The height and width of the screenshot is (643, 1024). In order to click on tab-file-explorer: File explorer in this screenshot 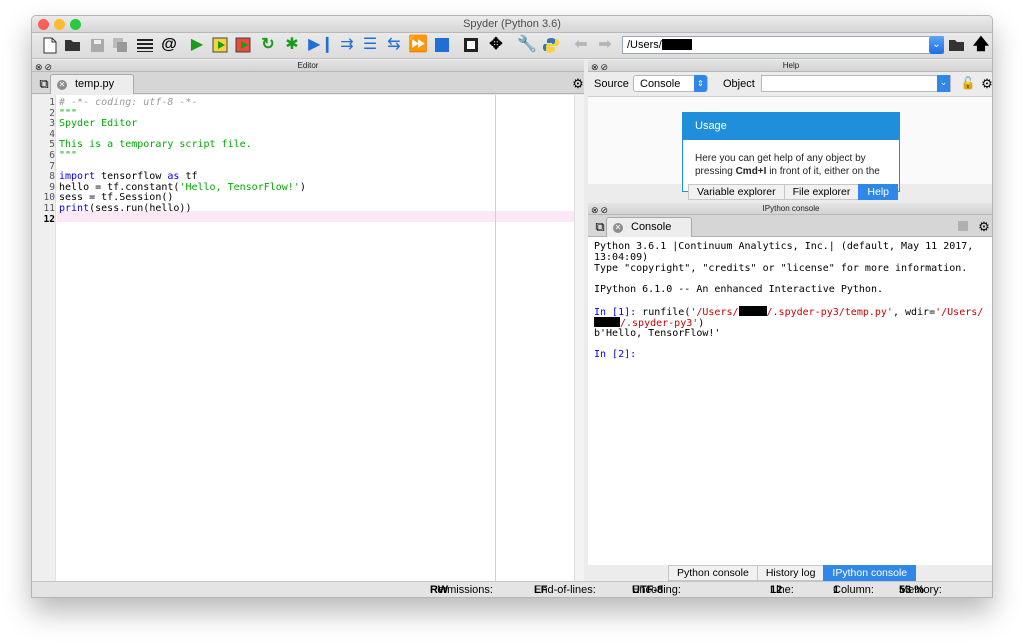, I will do `click(821, 192)`.